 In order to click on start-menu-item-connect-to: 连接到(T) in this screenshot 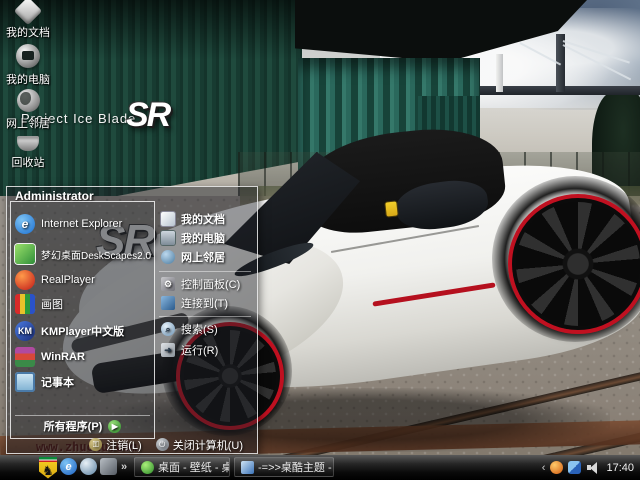, I will do `click(194, 303)`.